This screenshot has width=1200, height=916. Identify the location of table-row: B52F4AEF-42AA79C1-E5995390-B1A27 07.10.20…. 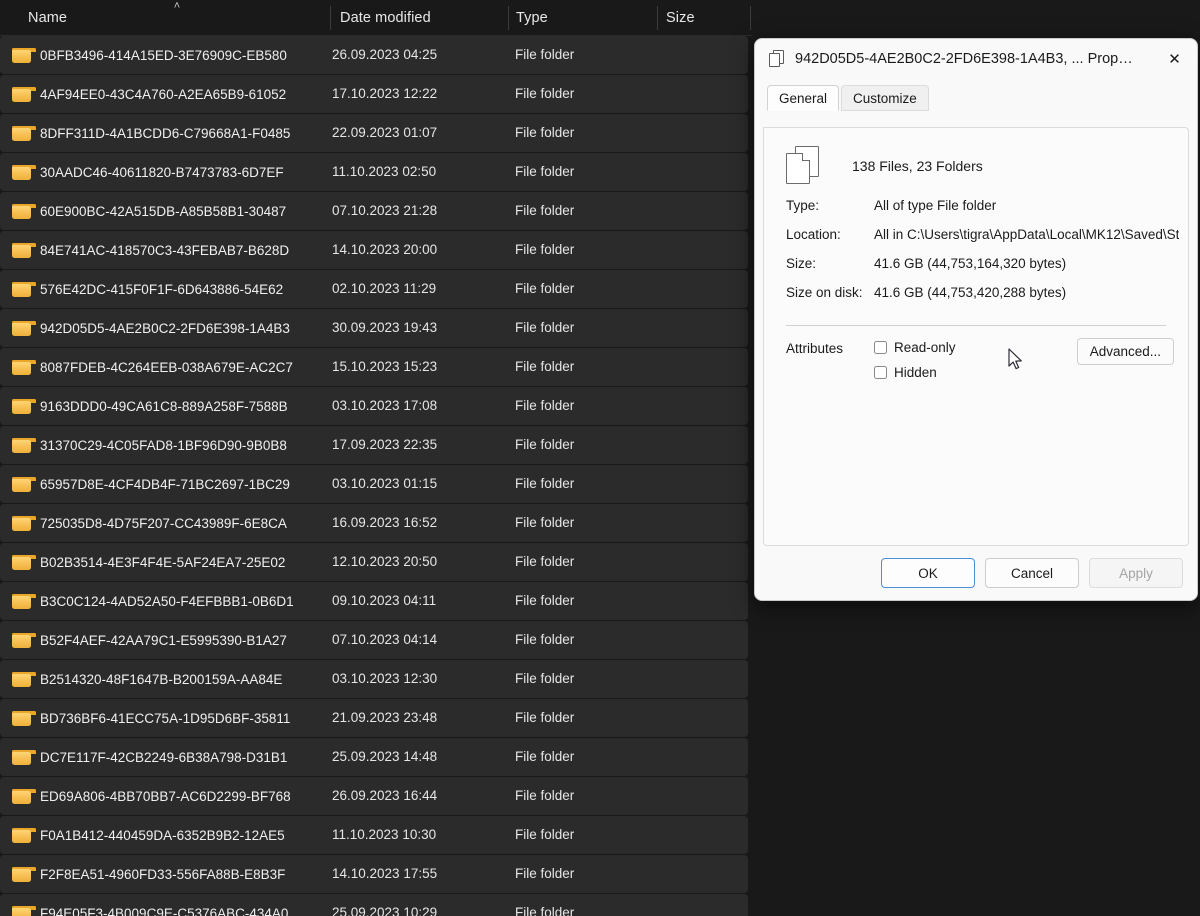
(374, 640).